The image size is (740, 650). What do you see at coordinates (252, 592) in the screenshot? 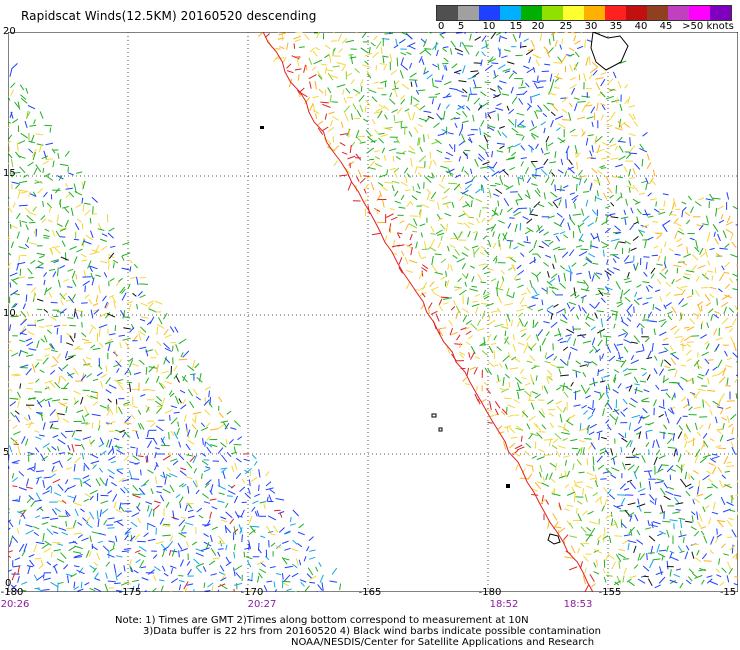
I see `lon-label-3: -170` at bounding box center [252, 592].